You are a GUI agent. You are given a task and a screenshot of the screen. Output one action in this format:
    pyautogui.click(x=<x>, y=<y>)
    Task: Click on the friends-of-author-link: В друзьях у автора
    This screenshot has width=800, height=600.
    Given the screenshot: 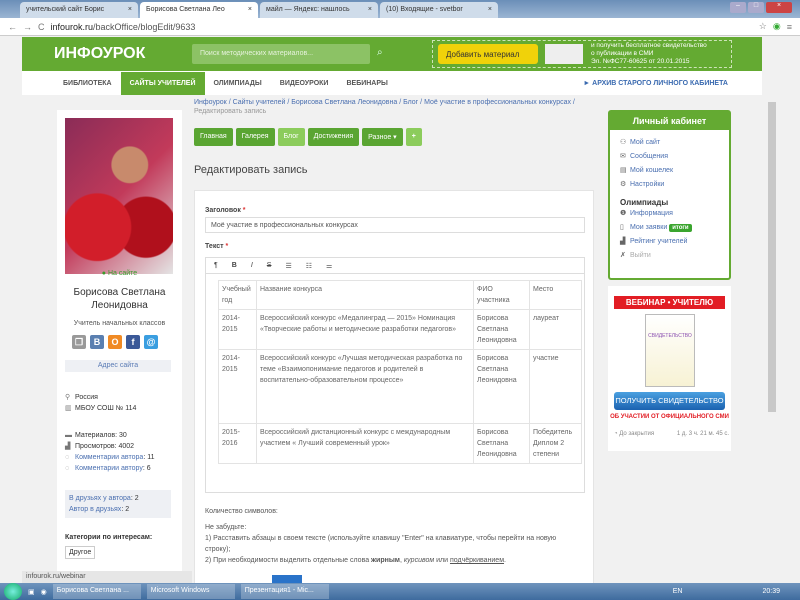 What is the action you would take?
    pyautogui.click(x=100, y=498)
    